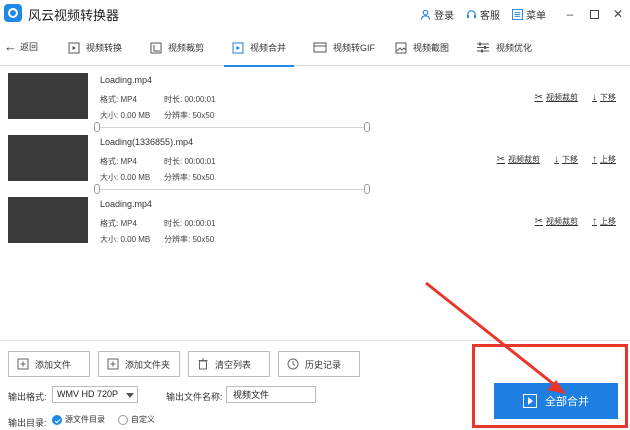 The height and width of the screenshot is (430, 630). What do you see at coordinates (323, 364) in the screenshot?
I see `history-label: 历史记录` at bounding box center [323, 364].